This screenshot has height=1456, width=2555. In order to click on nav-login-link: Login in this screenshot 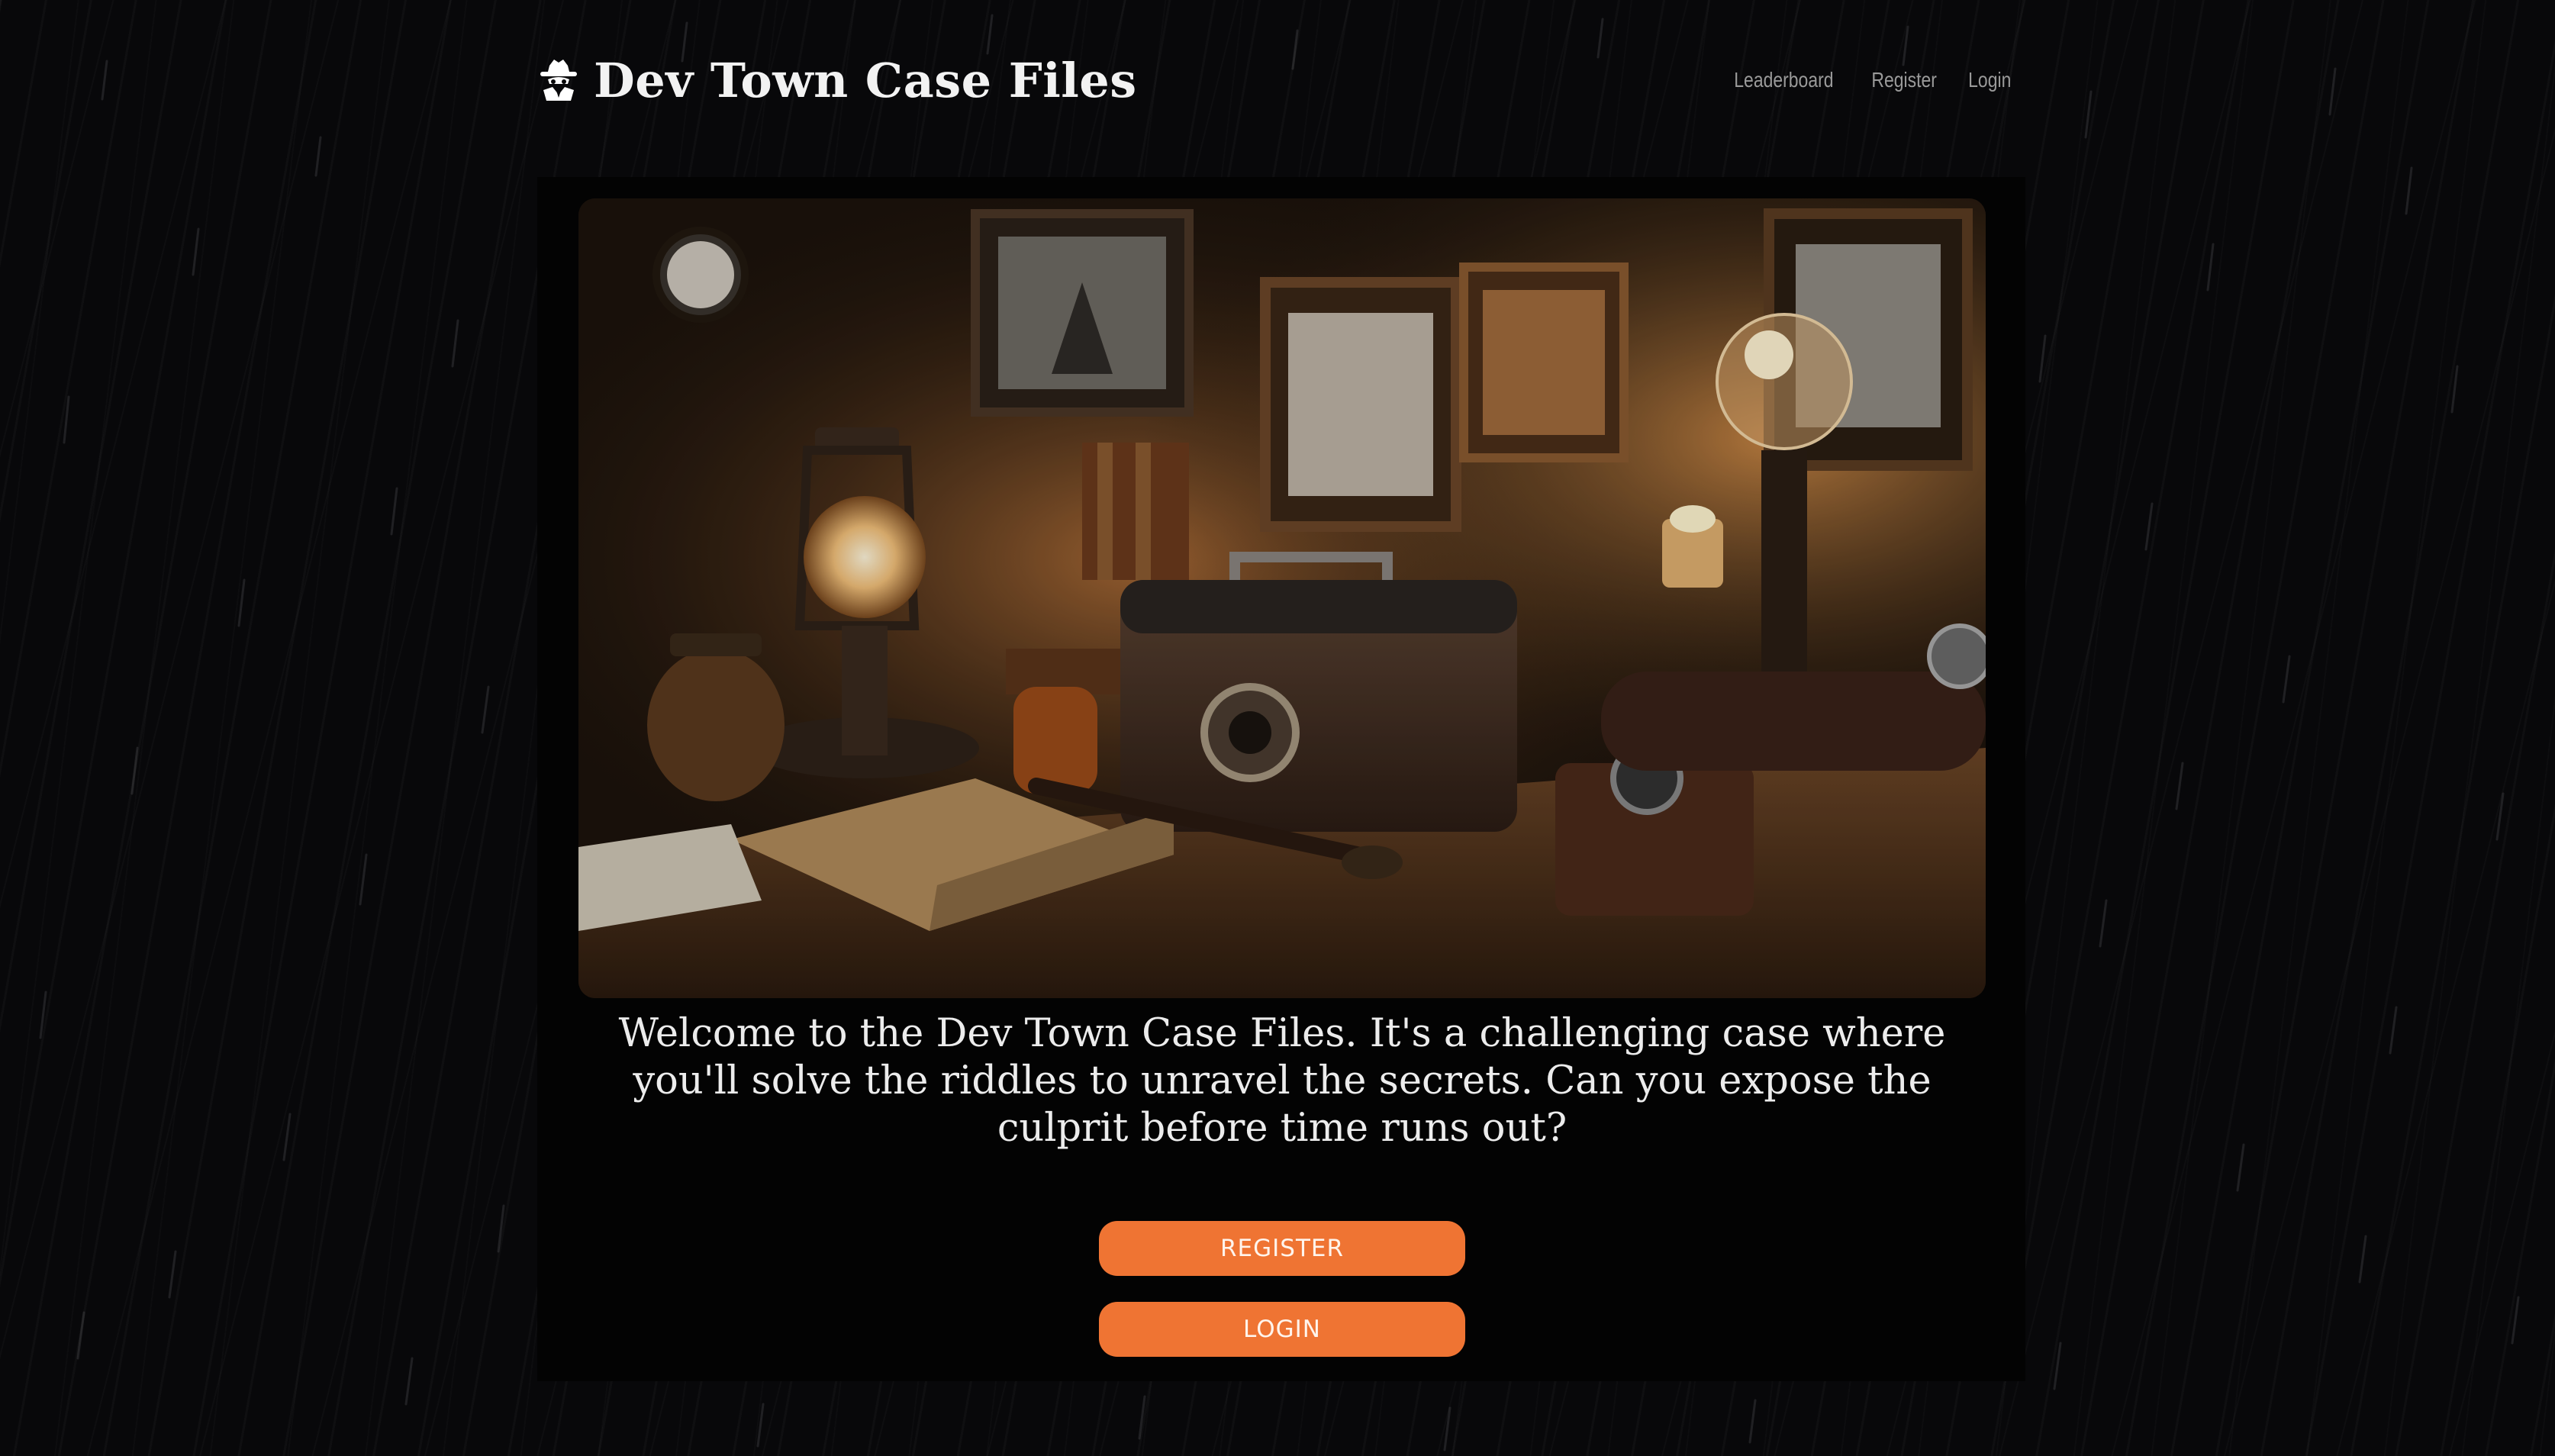, I will do `click(1991, 80)`.